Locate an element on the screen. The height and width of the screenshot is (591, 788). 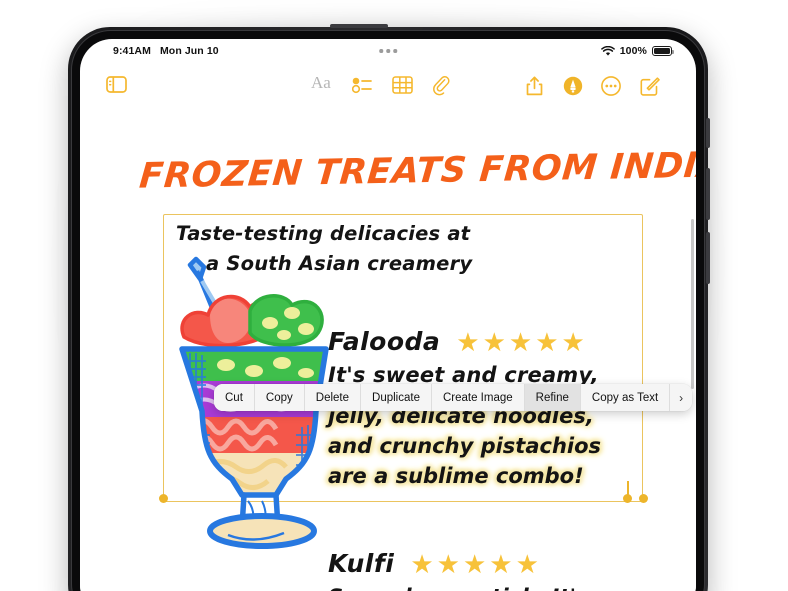
vertical-scrollbar is located at coordinates (692, 304).